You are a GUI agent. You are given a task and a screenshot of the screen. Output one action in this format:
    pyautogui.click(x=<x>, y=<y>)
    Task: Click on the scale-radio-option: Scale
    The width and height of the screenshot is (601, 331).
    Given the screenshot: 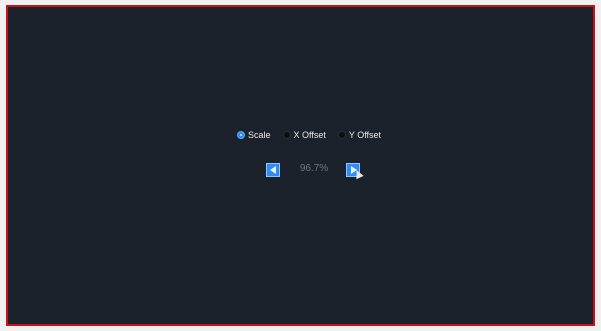 What is the action you would take?
    pyautogui.click(x=254, y=135)
    